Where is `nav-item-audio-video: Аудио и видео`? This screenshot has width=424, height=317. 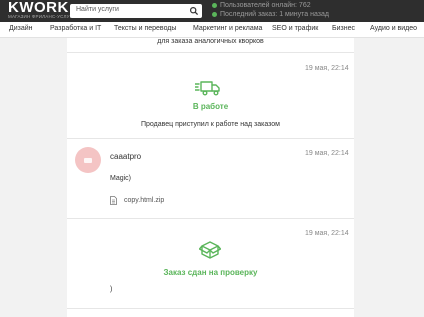 nav-item-audio-video: Аудио и видео is located at coordinates (393, 28).